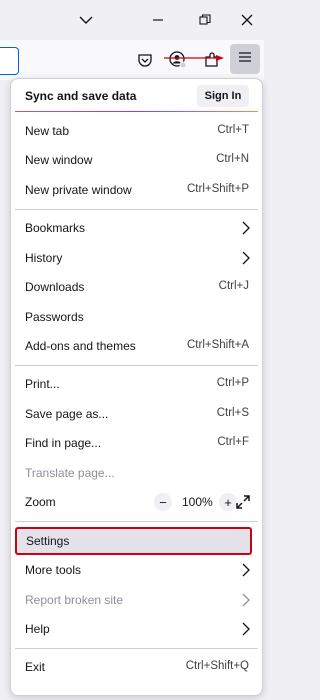 This screenshot has width=320, height=700. Describe the element at coordinates (232, 413) in the screenshot. I see `menu-item-shortcut: Ctrl+S` at that location.